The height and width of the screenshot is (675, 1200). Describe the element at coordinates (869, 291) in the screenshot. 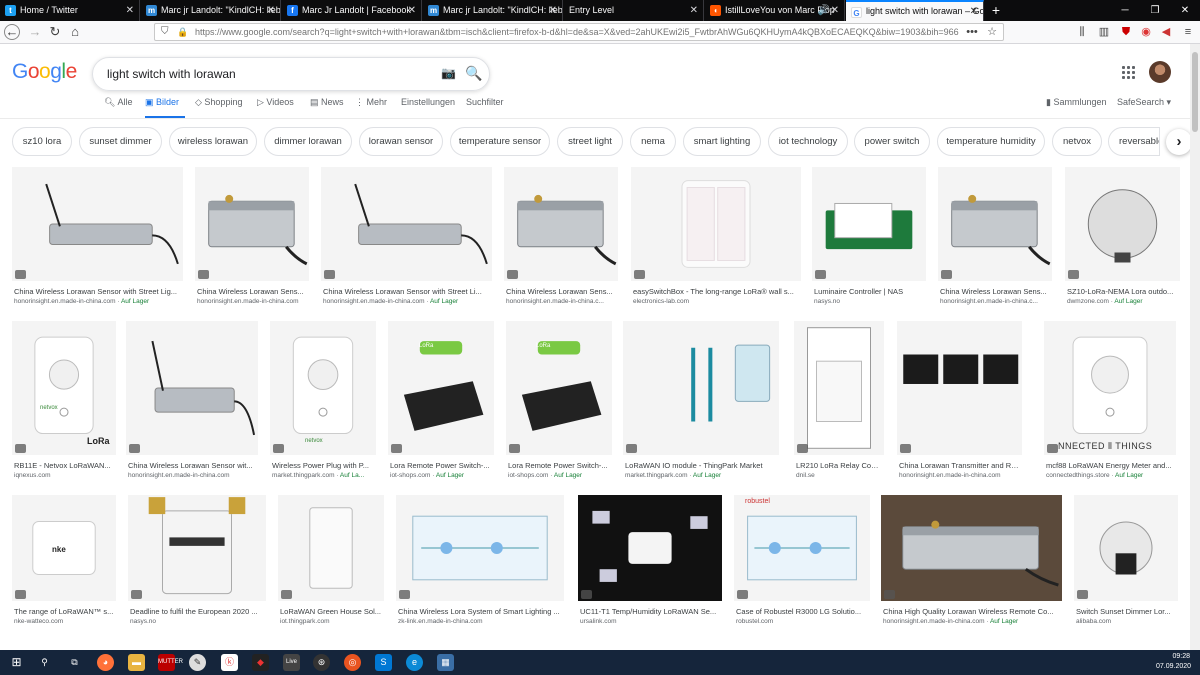

I see `result-title: Luminaire Controller | NAS` at that location.